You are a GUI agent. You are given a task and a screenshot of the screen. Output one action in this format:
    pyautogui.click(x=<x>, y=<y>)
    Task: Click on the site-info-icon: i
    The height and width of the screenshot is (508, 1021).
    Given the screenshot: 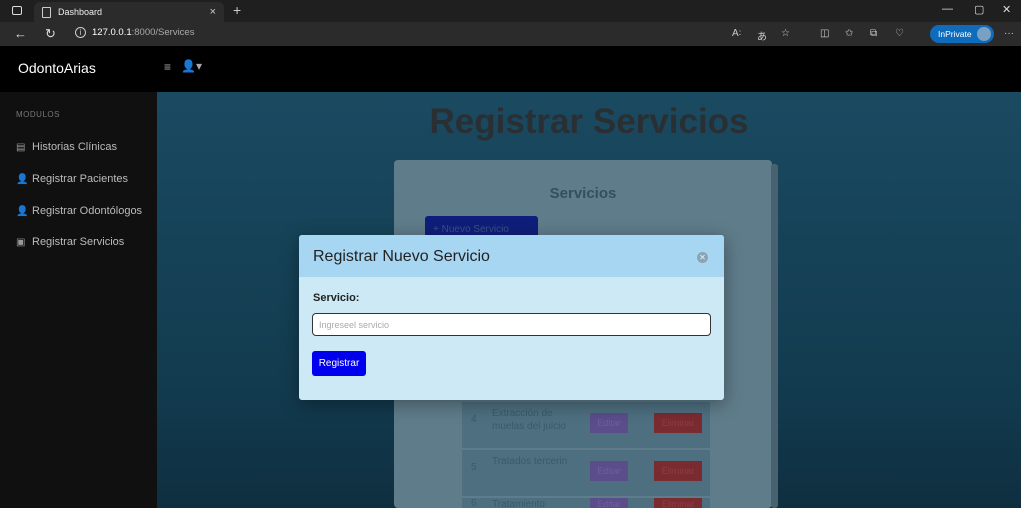 What is the action you would take?
    pyautogui.click(x=80, y=32)
    